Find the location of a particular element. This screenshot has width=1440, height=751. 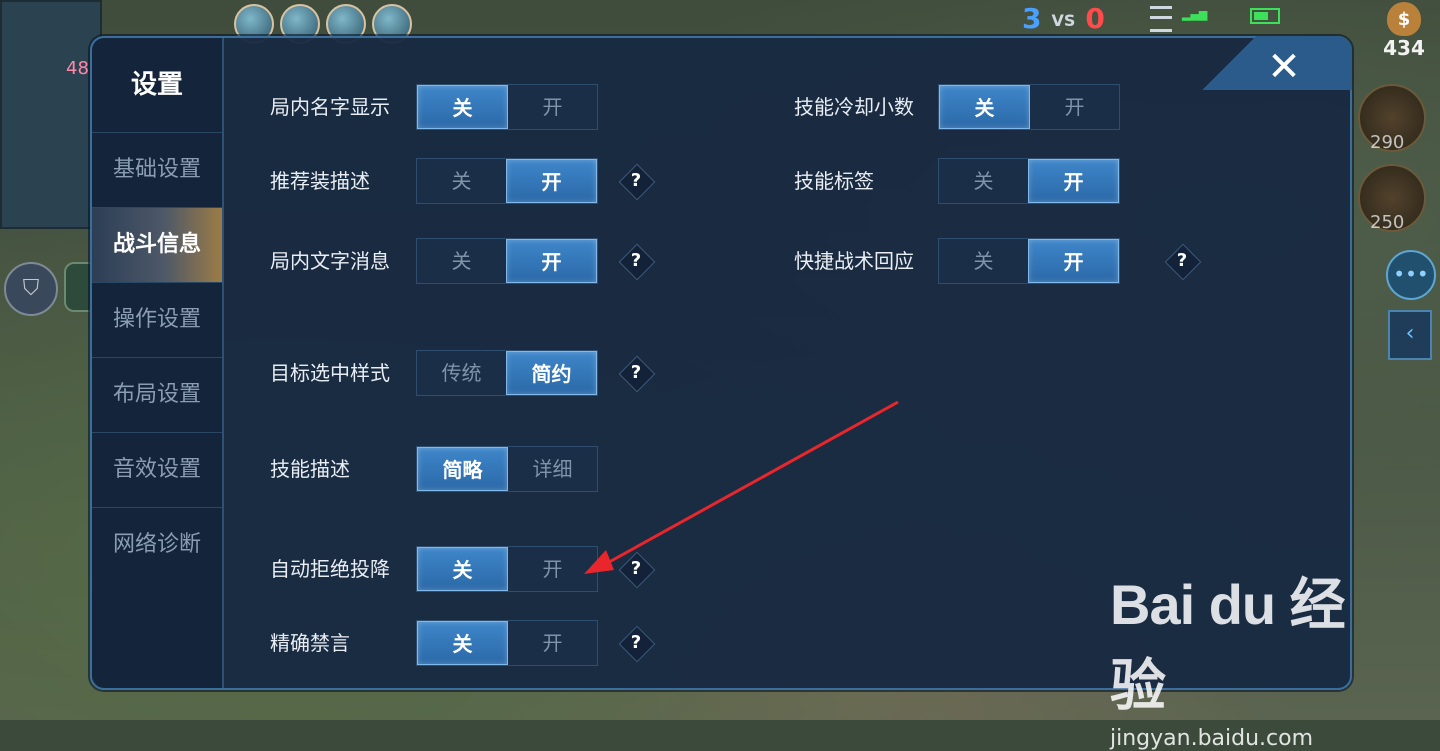

setting-row: 技能标签 关 开 is located at coordinates (1004, 181).